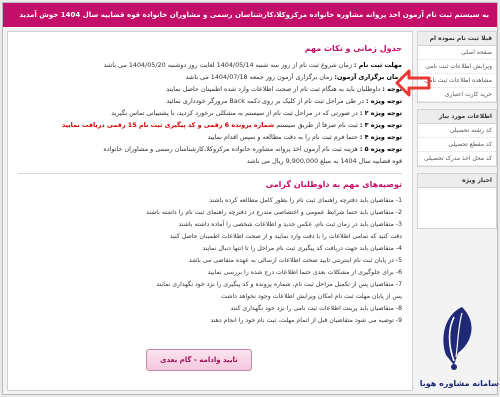  What do you see at coordinates (457, 117) in the screenshot?
I see `required-info-title: اطلاعات مورد نیاز` at bounding box center [457, 117].